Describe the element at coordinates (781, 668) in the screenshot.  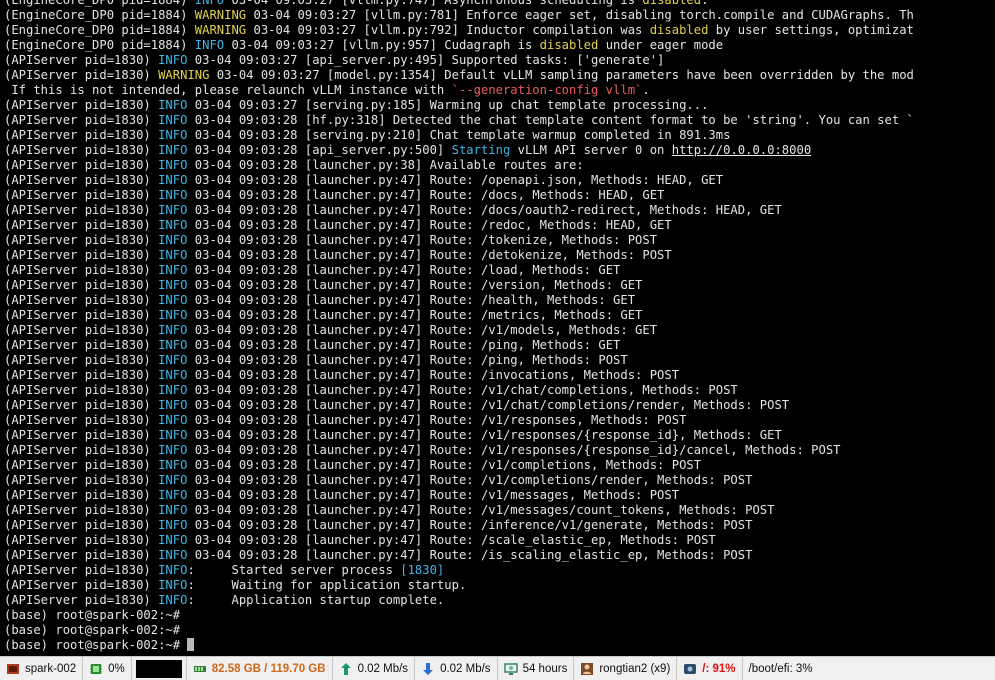
I see `status-disk-boot: /boot/efi: 3%` at that location.